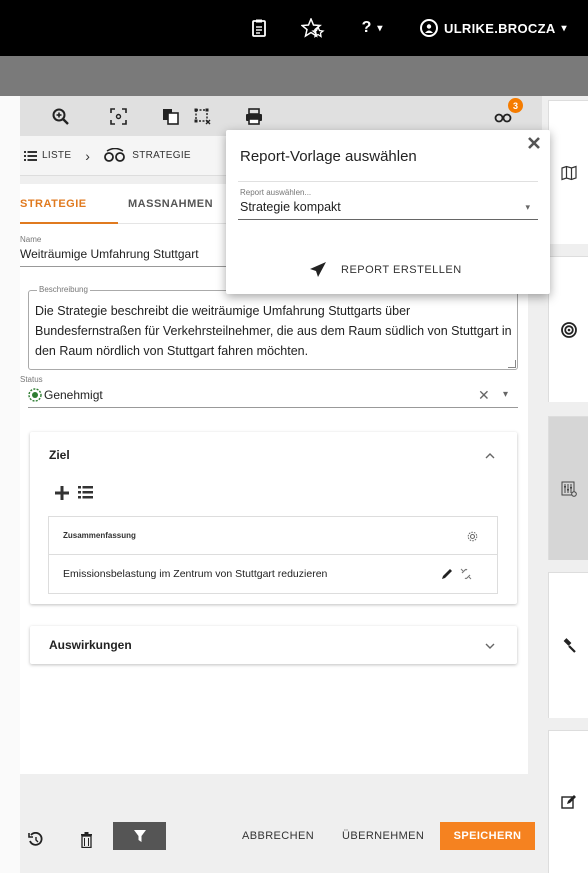 The image size is (588, 873). What do you see at coordinates (109, 254) in the screenshot?
I see `name-field: Weiträumige Umfahrung Stuttgart` at bounding box center [109, 254].